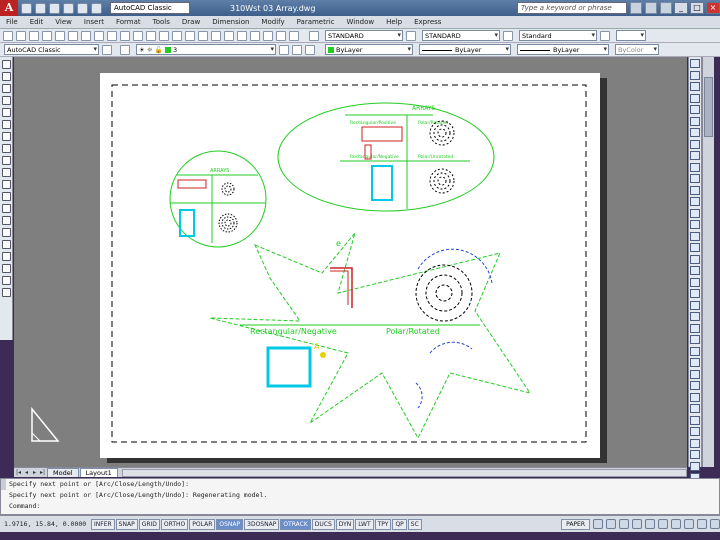 Image resolution: width=720 pixels, height=540 pixels. What do you see at coordinates (695, 98) in the screenshot?
I see `offset-icon` at bounding box center [695, 98].